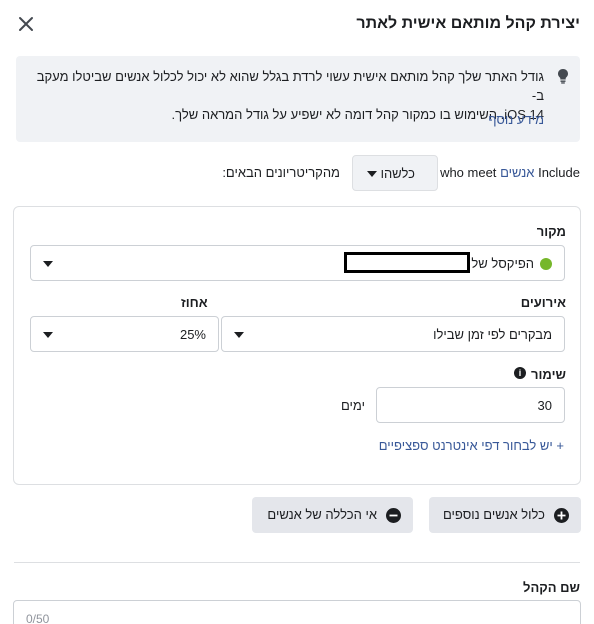 This screenshot has height=624, width=594. Describe the element at coordinates (397, 173) in the screenshot. I see `match-any-value: כלשהו` at that location.